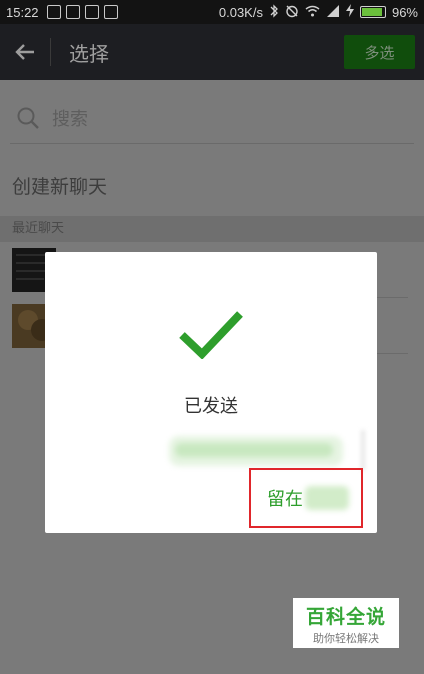 The height and width of the screenshot is (674, 424). What do you see at coordinates (211, 406) in the screenshot?
I see `sent-status-text: 已发送` at bounding box center [211, 406].